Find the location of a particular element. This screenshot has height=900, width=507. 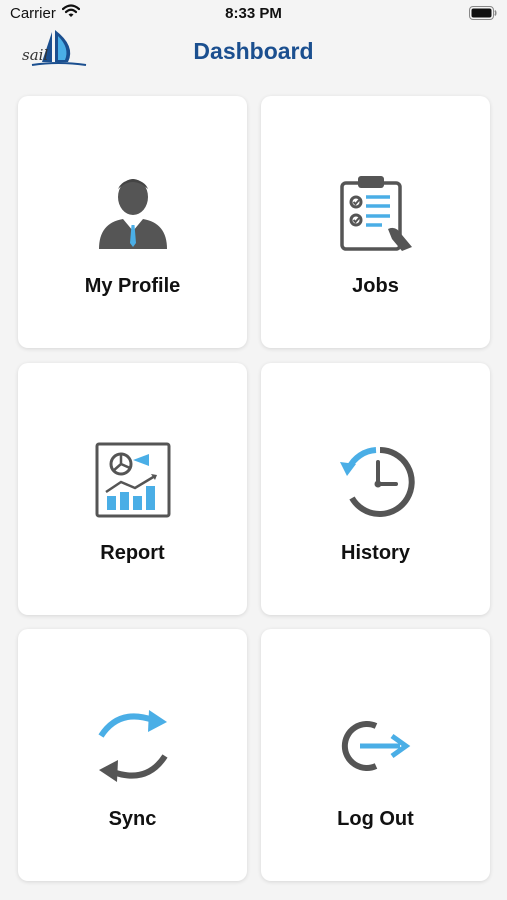

battery-icon is located at coordinates (483, 15).